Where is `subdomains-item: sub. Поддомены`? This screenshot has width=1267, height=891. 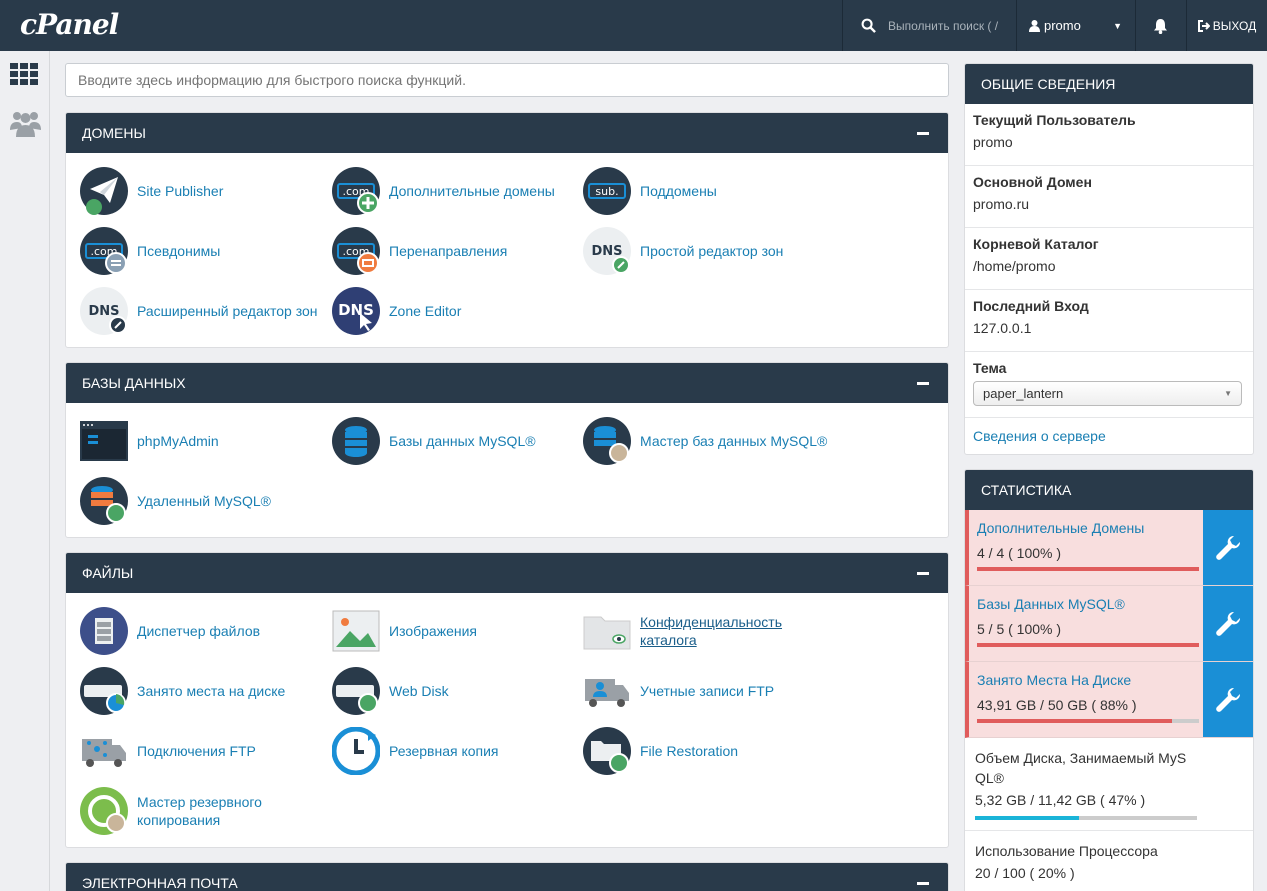 subdomains-item: sub. Поддомены is located at coordinates (650, 191).